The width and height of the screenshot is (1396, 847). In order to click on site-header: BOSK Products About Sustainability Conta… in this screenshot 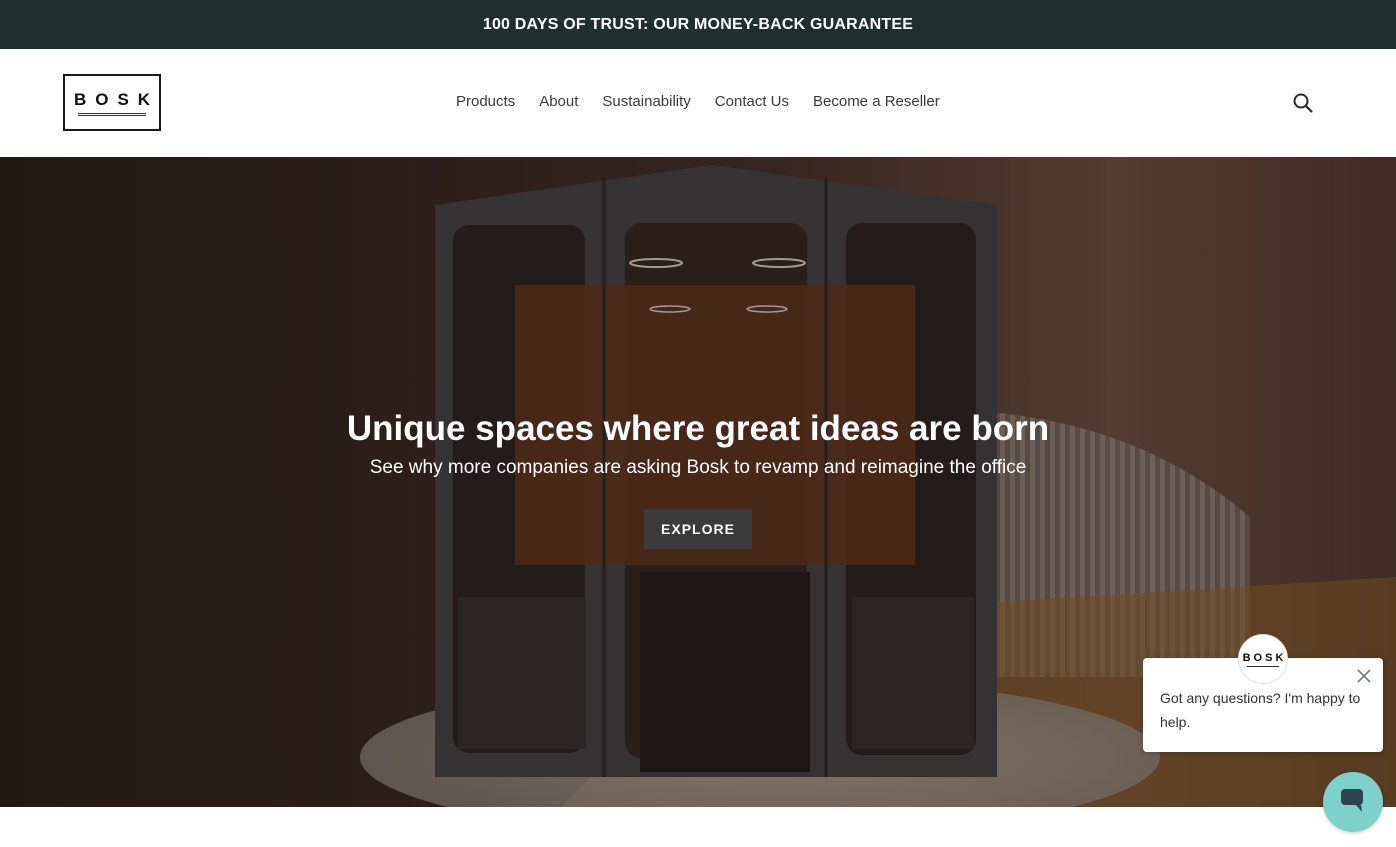, I will do `click(698, 103)`.